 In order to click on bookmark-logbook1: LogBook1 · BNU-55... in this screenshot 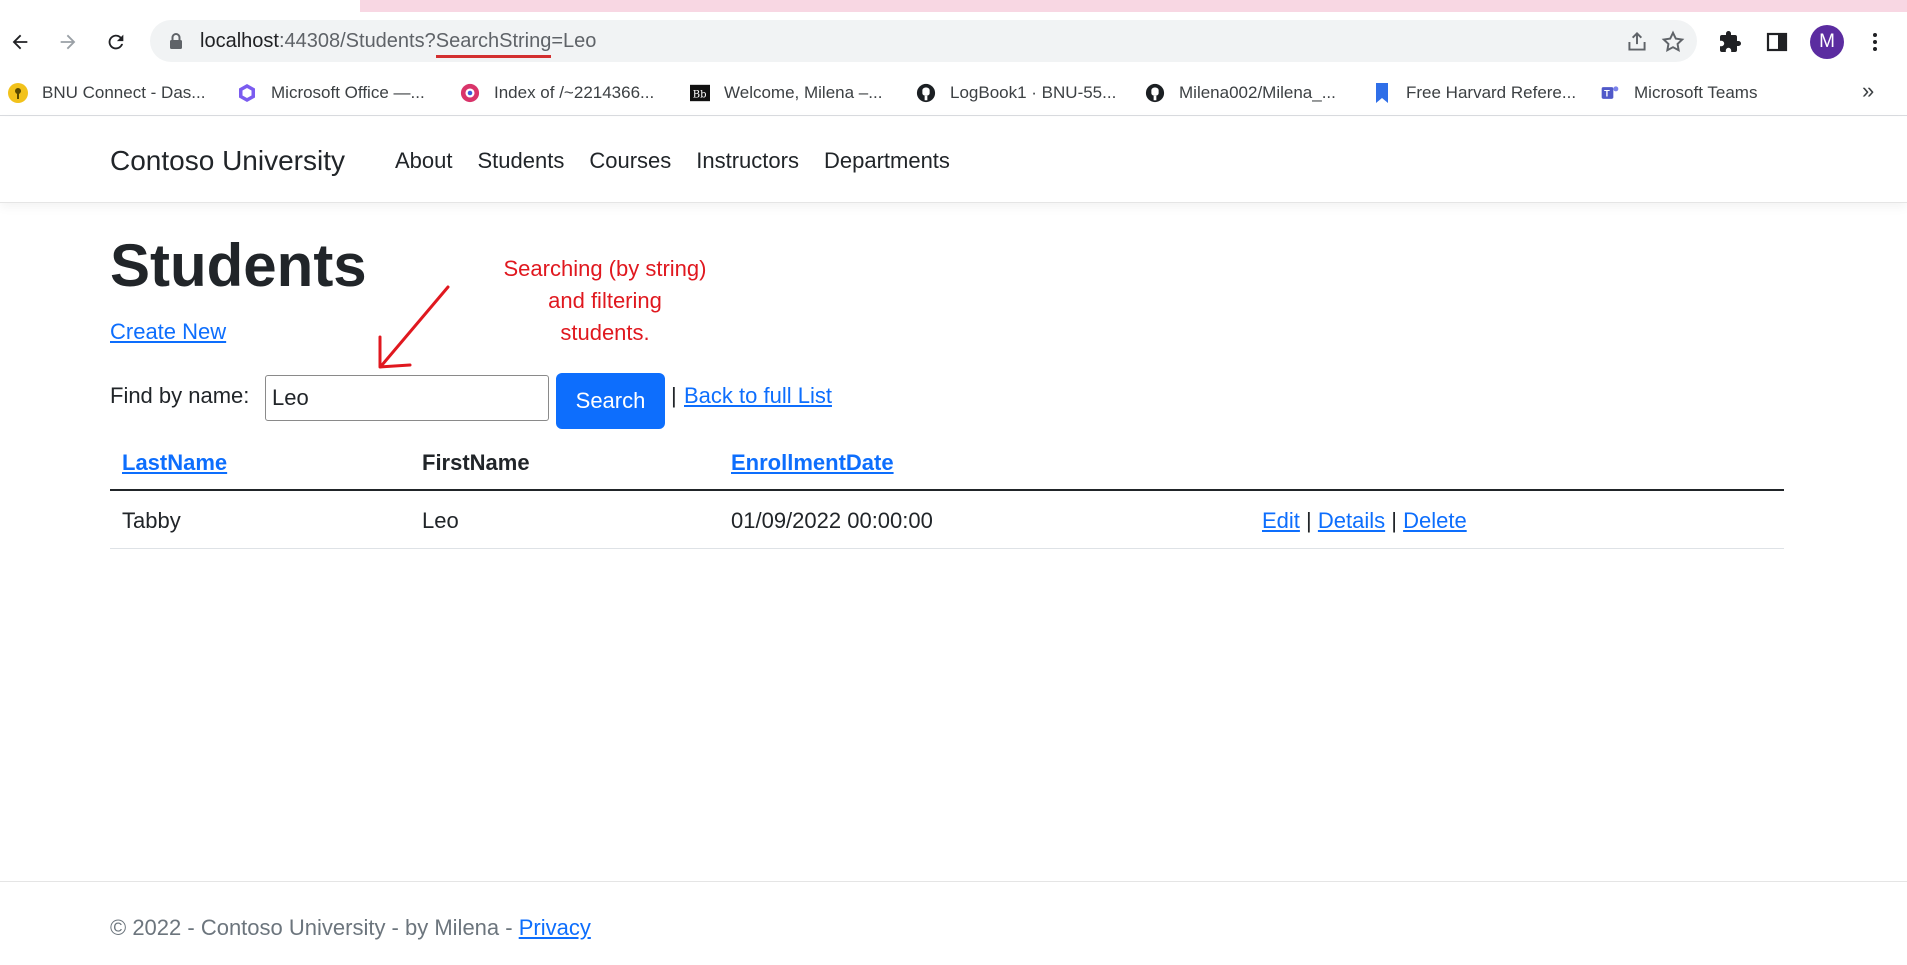, I will do `click(1016, 93)`.